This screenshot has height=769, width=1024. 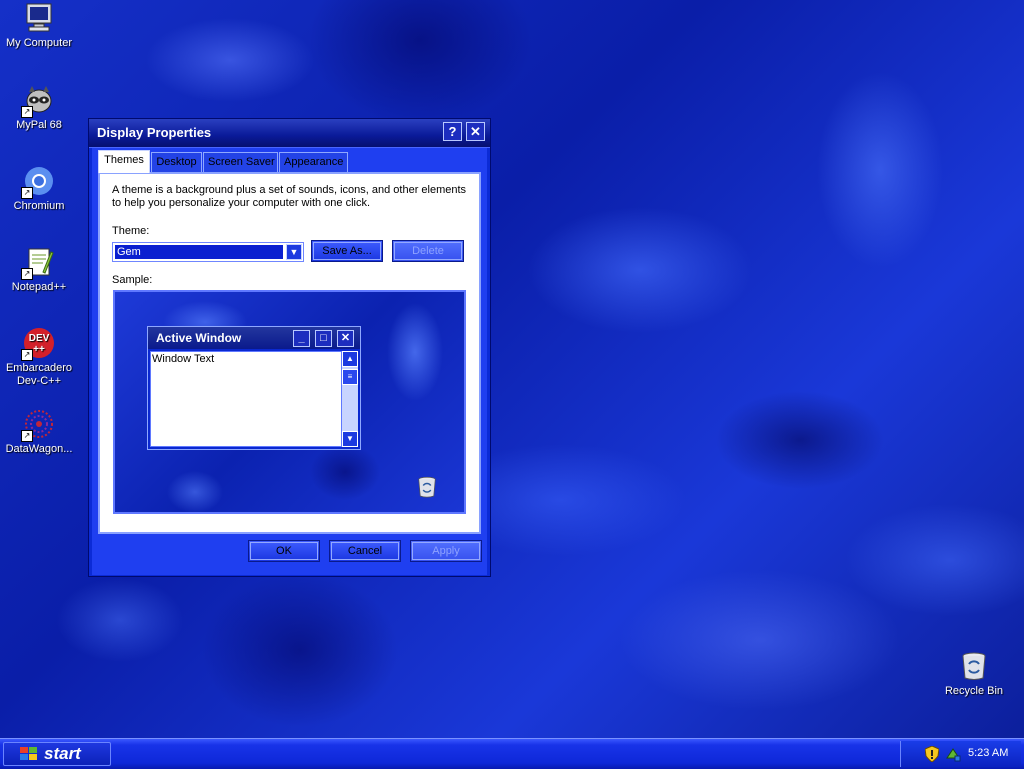 What do you see at coordinates (974, 691) in the screenshot?
I see `desktop-icon-label: Recycle Bin` at bounding box center [974, 691].